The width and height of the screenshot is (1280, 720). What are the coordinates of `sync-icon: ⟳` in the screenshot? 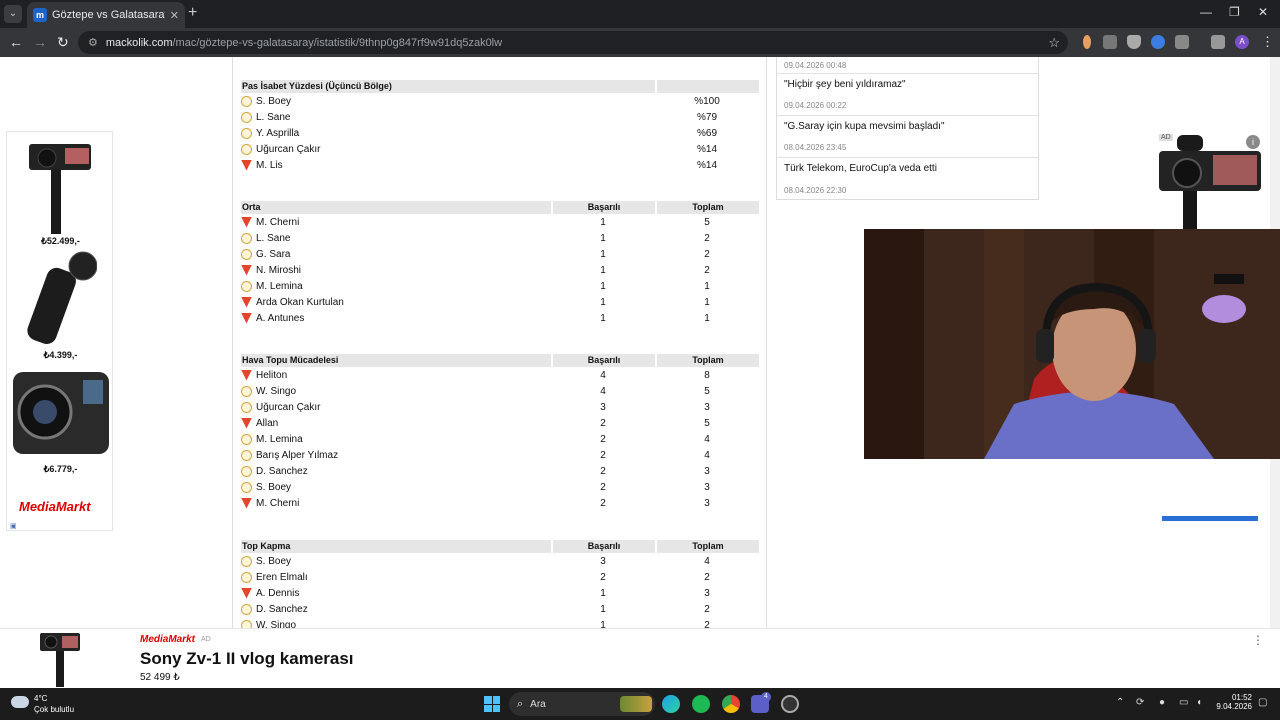 It's located at (1140, 702).